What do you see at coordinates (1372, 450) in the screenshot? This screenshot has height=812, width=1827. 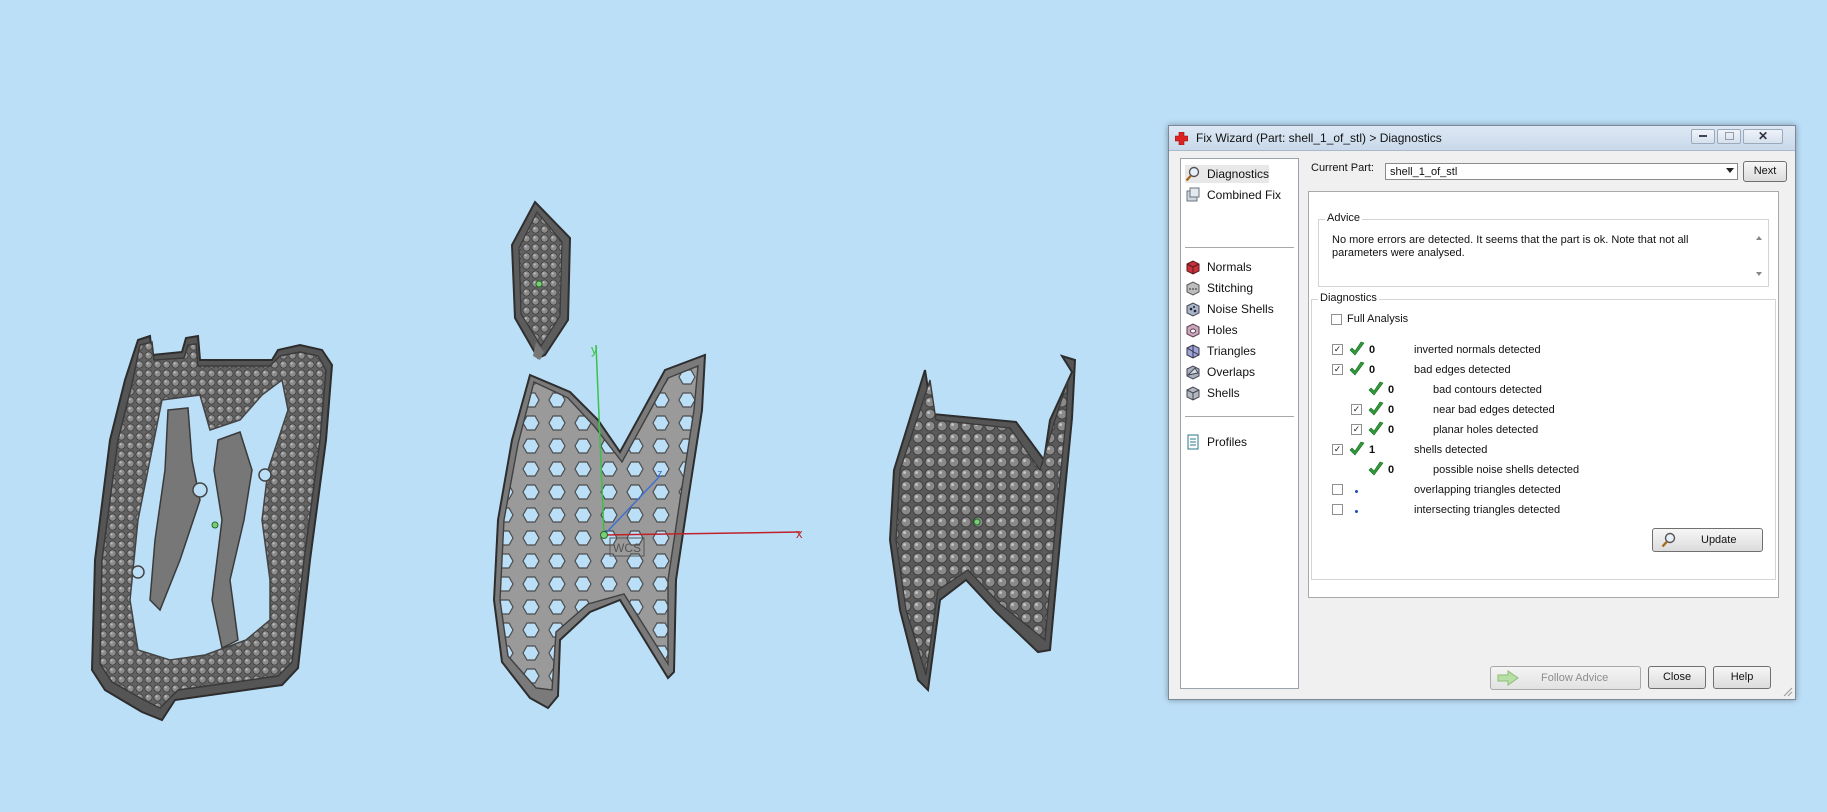 I see `diagnostic-count: 1` at bounding box center [1372, 450].